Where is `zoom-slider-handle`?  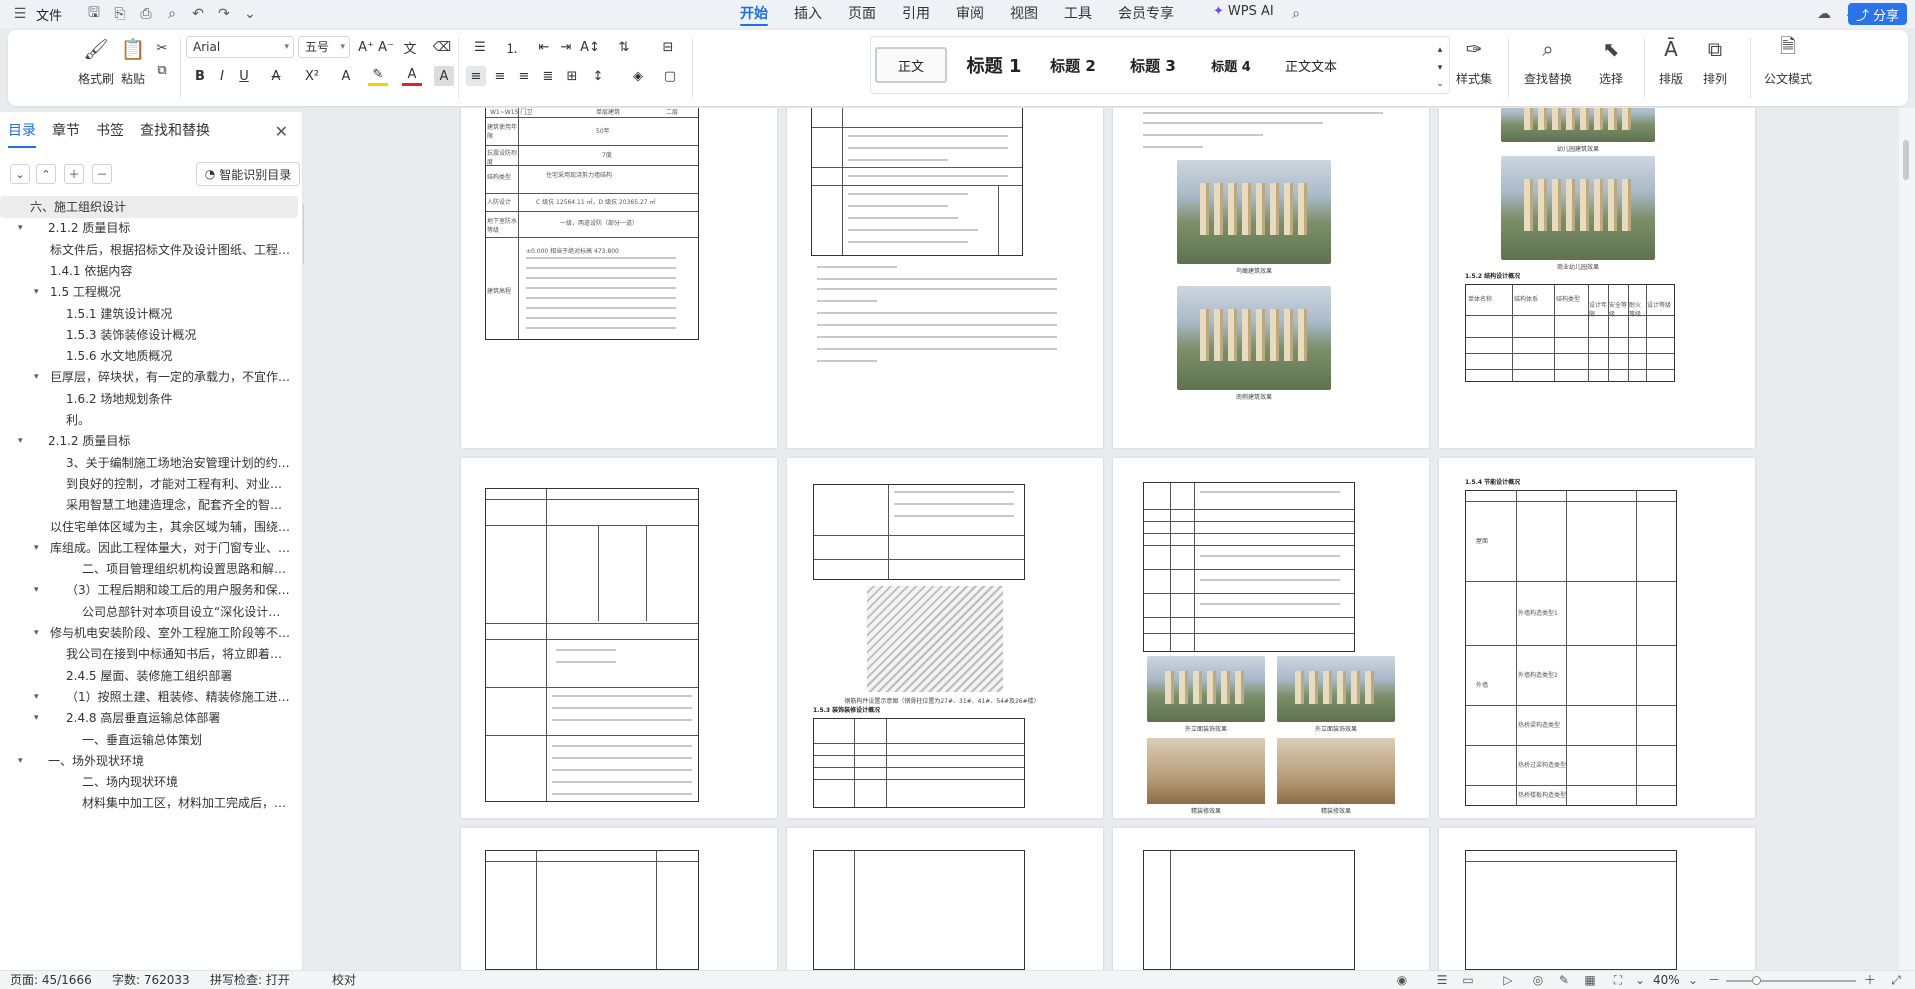 zoom-slider-handle is located at coordinates (1756, 980).